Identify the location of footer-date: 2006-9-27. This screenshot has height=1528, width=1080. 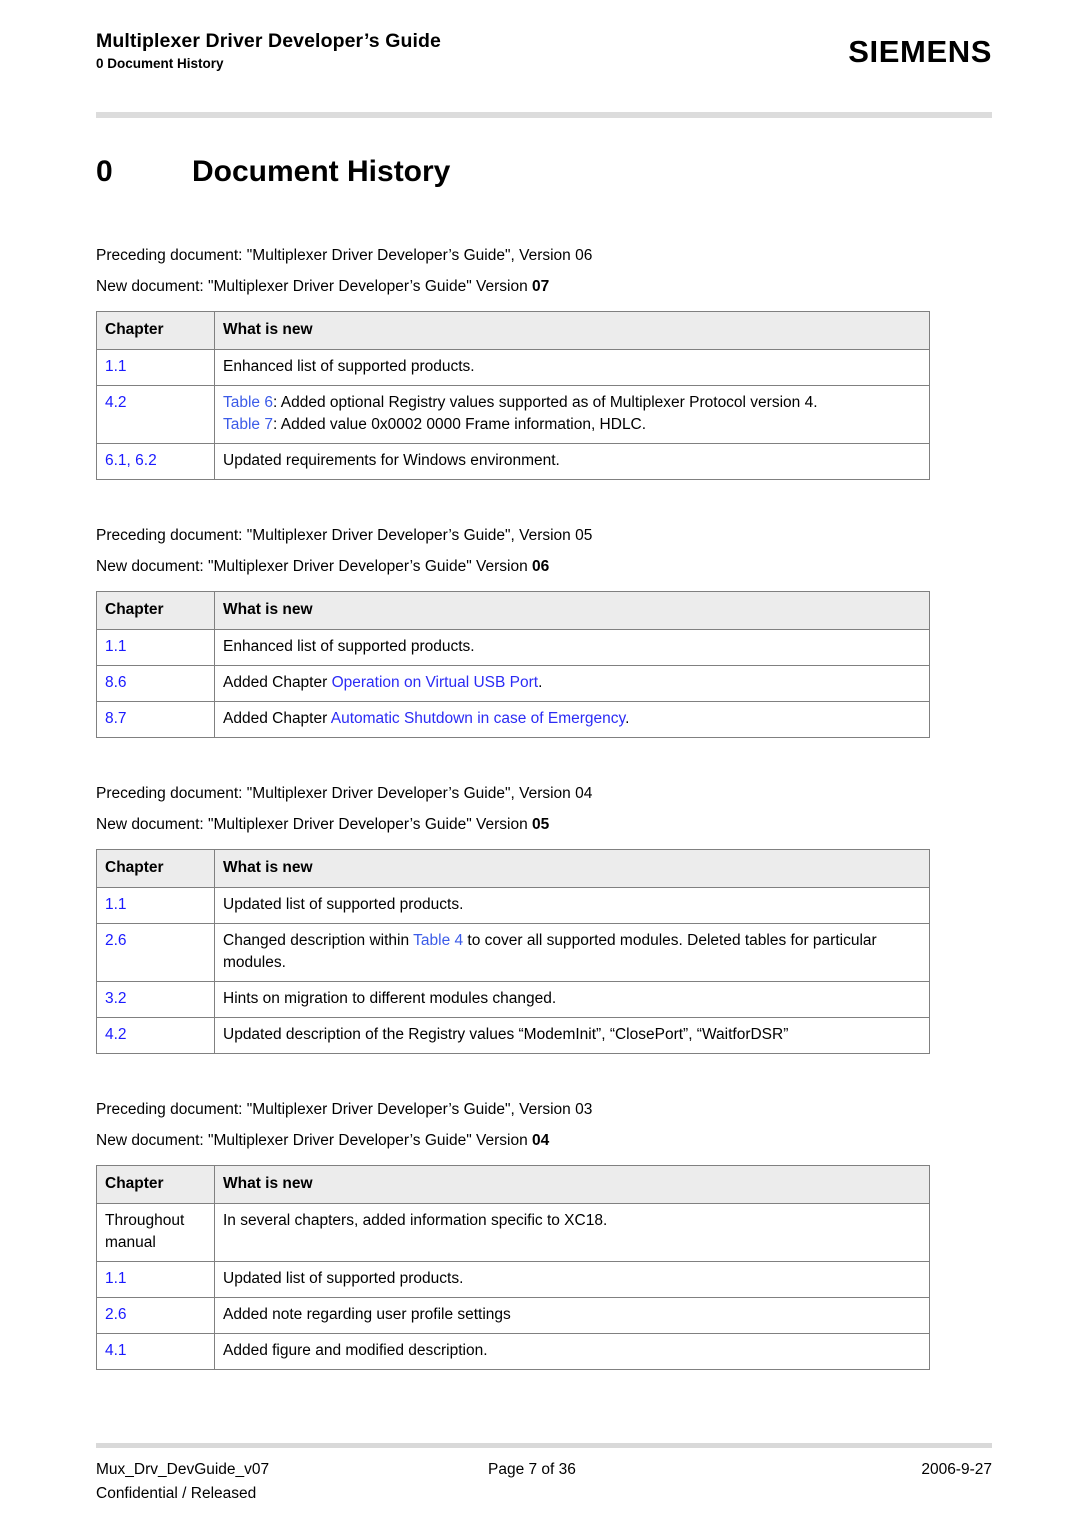
(956, 1469).